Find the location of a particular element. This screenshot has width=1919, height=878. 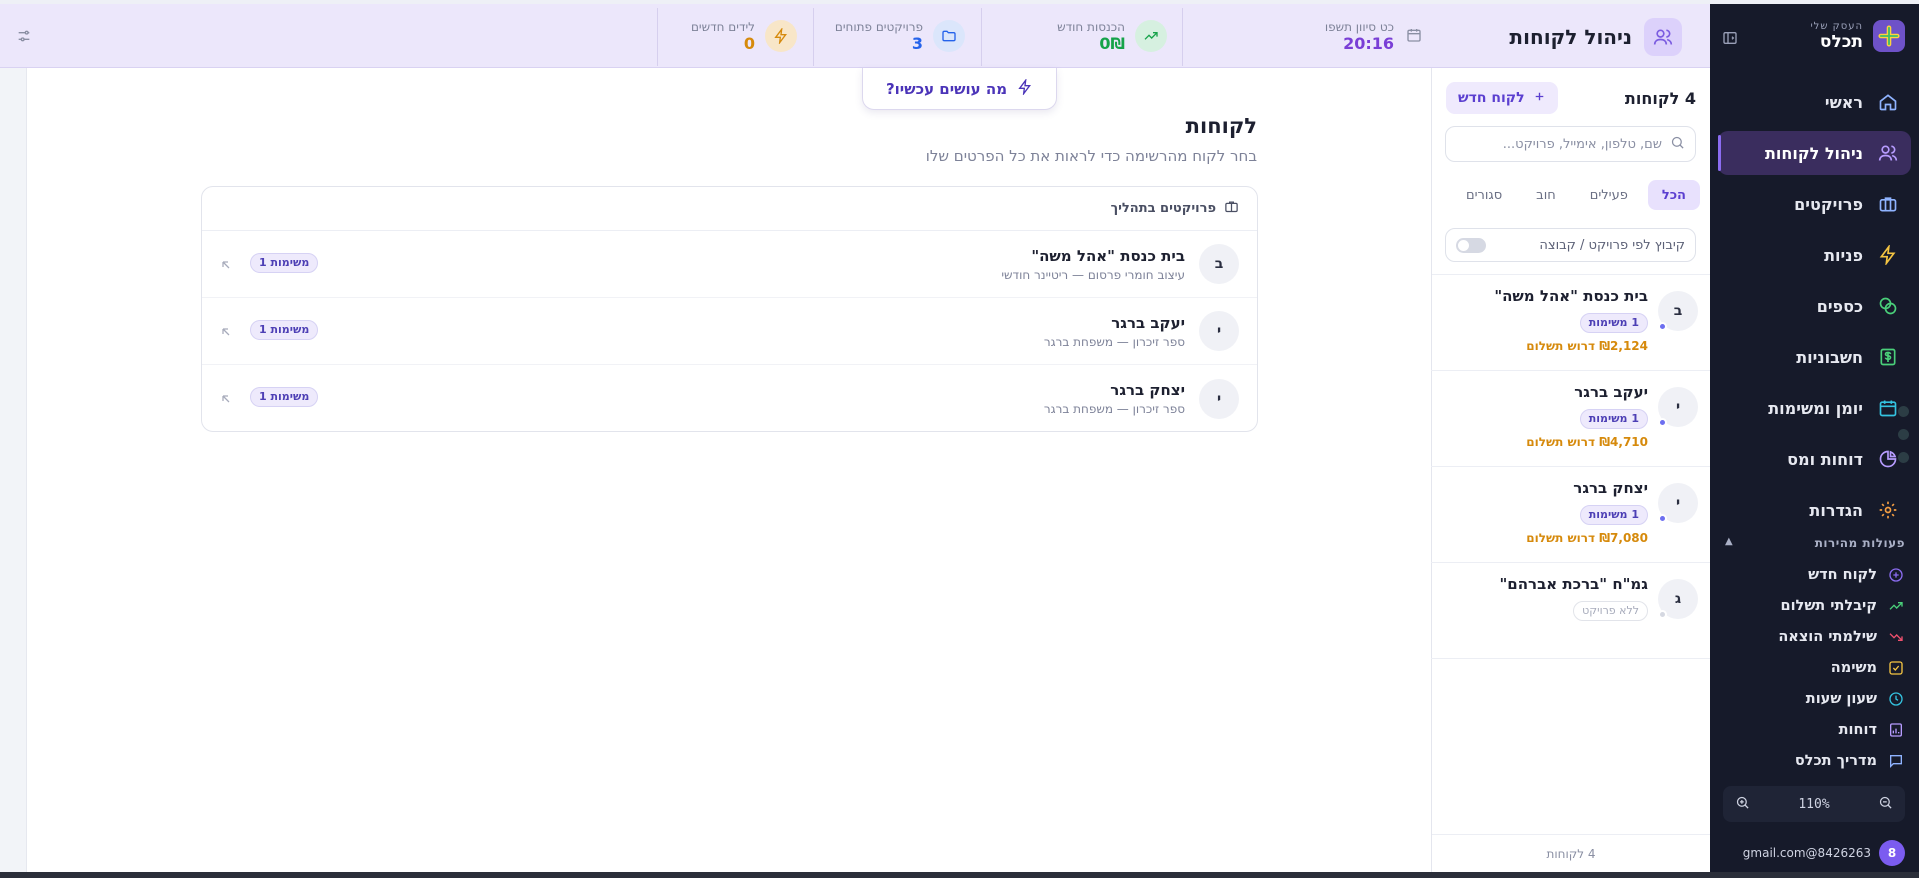

calendar-icon is located at coordinates (1413, 36).